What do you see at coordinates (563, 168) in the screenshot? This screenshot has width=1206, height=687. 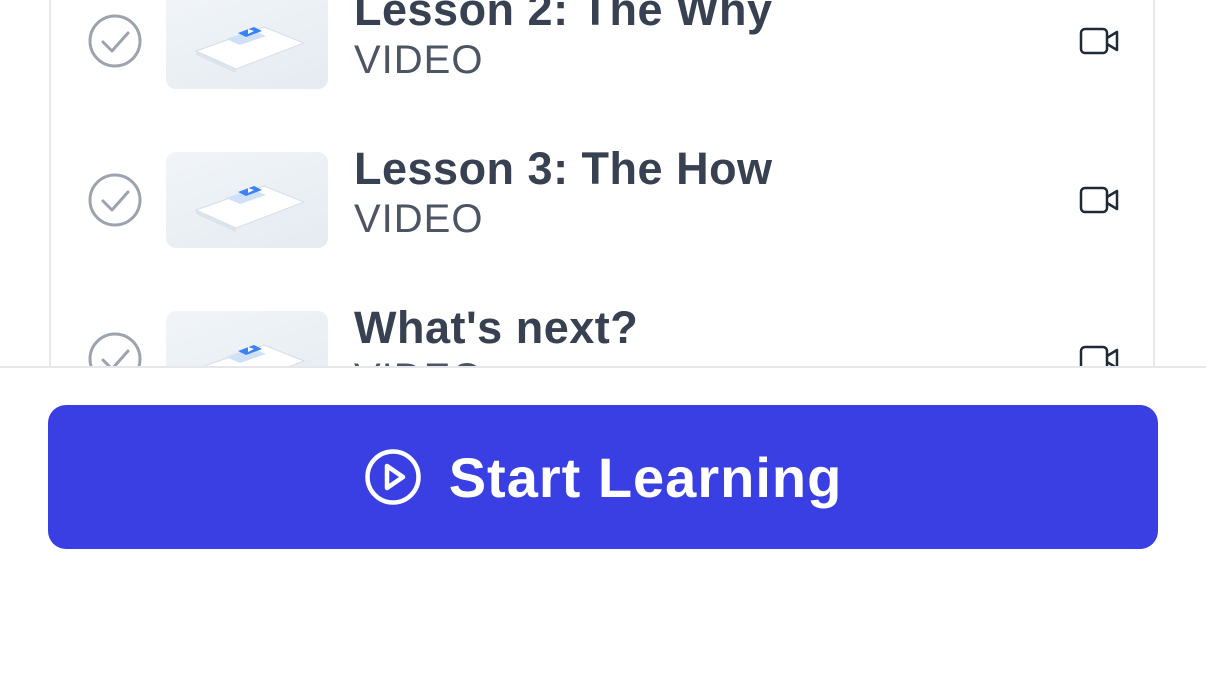 I see `lesson-title: Lesson 3: The How` at bounding box center [563, 168].